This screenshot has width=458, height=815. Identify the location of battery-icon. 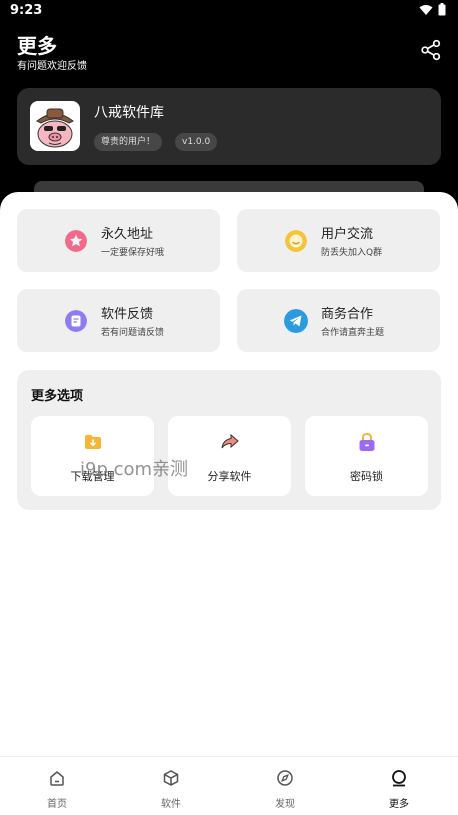
(442, 9).